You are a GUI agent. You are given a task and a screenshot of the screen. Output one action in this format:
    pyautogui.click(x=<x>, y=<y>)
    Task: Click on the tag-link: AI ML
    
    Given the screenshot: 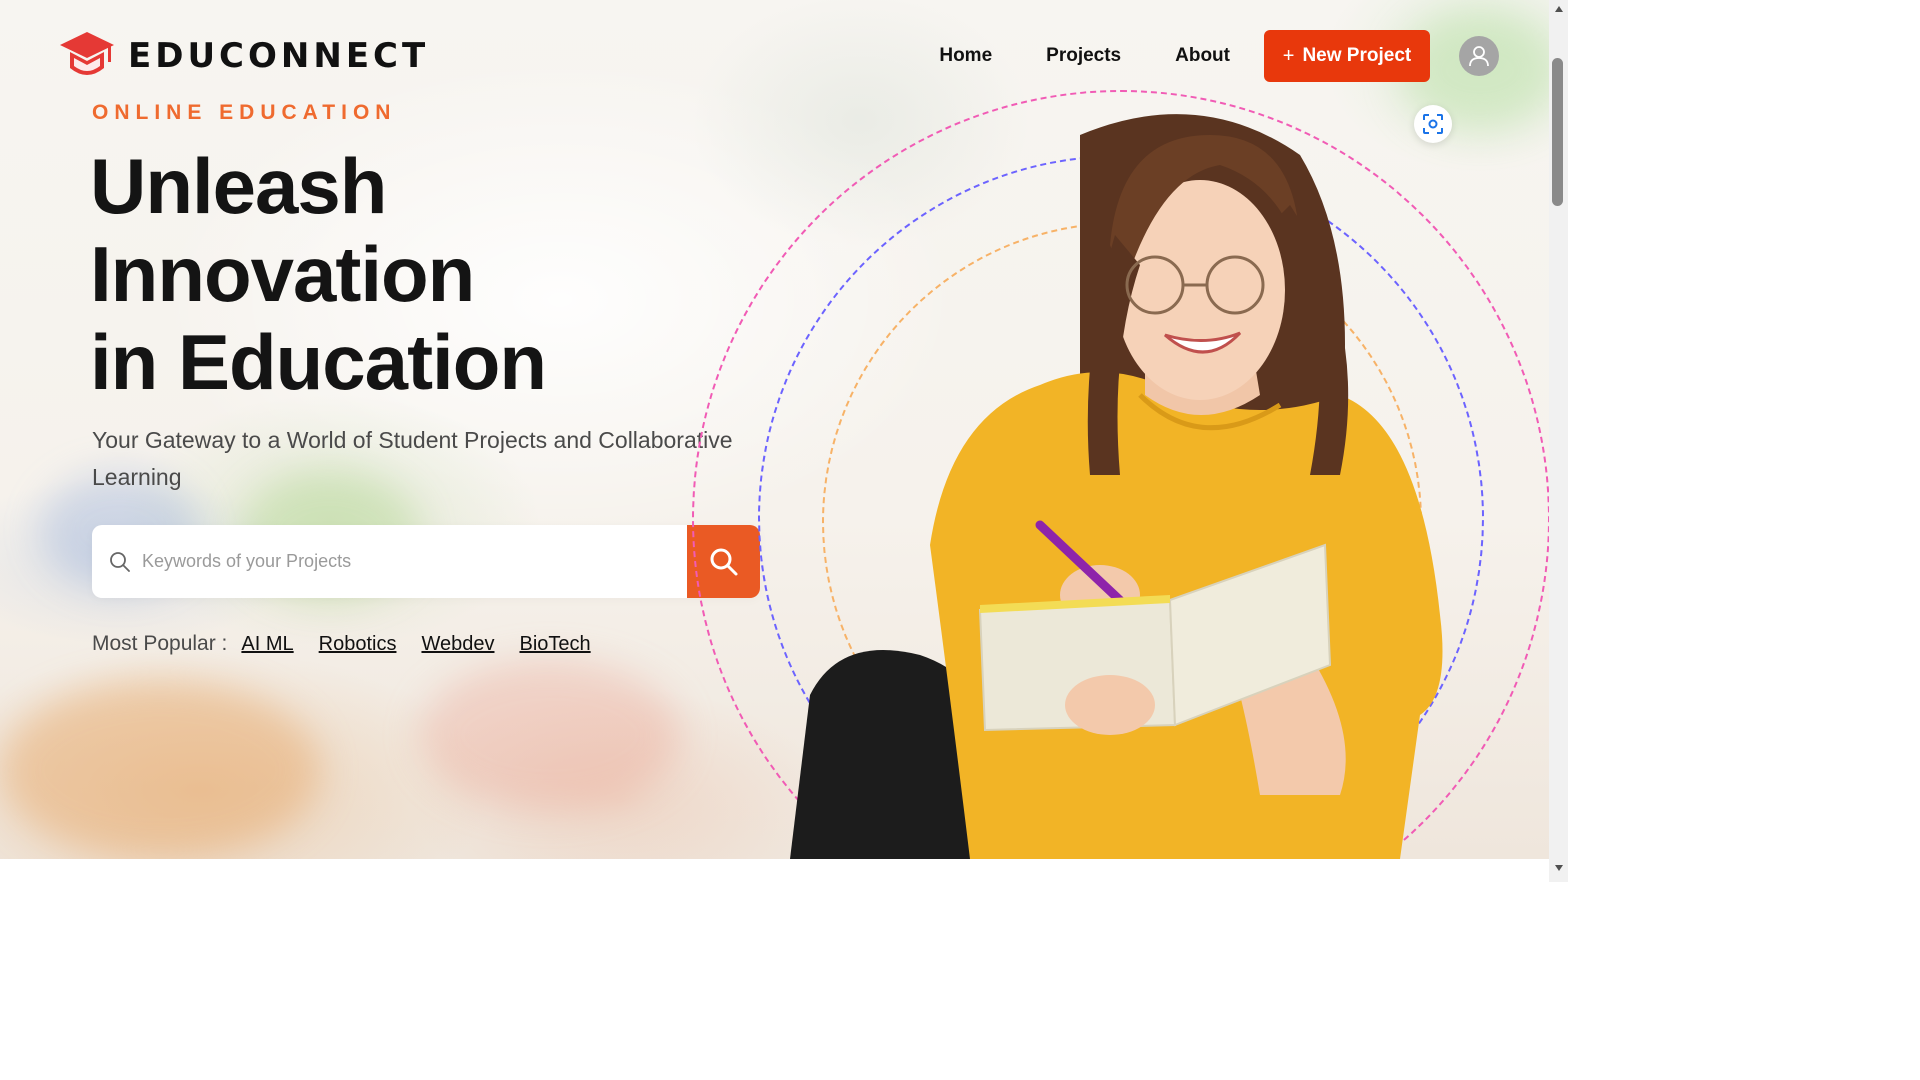 What is the action you would take?
    pyautogui.click(x=267, y=644)
    